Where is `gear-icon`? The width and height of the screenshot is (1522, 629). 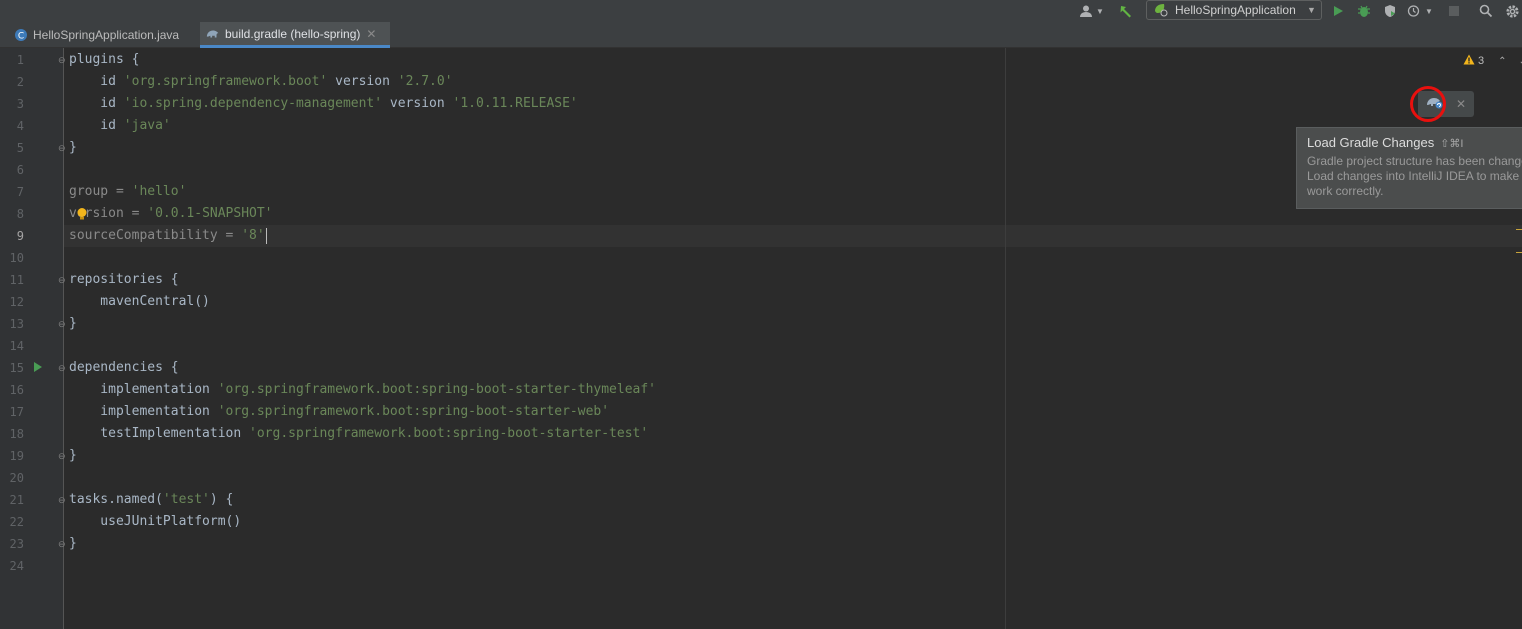
gear-icon is located at coordinates (1512, 11).